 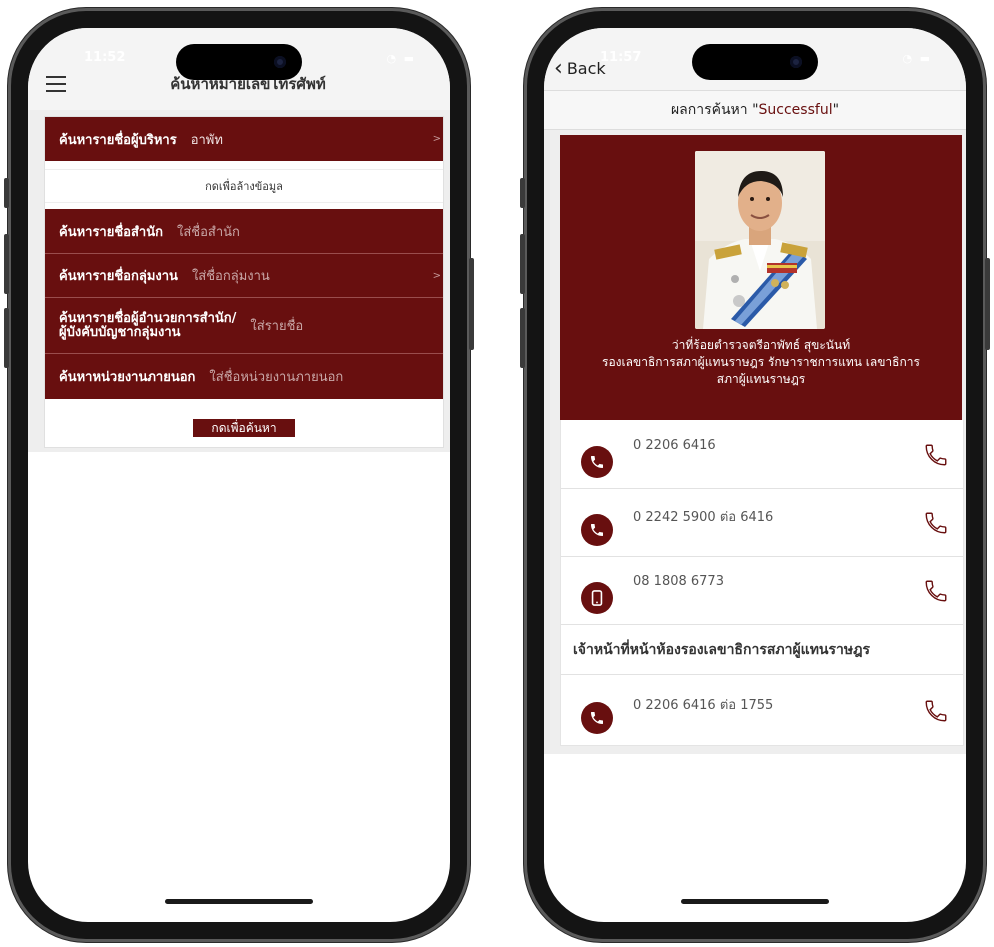 I want to click on contact-number: 0 2242 5900 ต่อ 6416, so click(x=703, y=517).